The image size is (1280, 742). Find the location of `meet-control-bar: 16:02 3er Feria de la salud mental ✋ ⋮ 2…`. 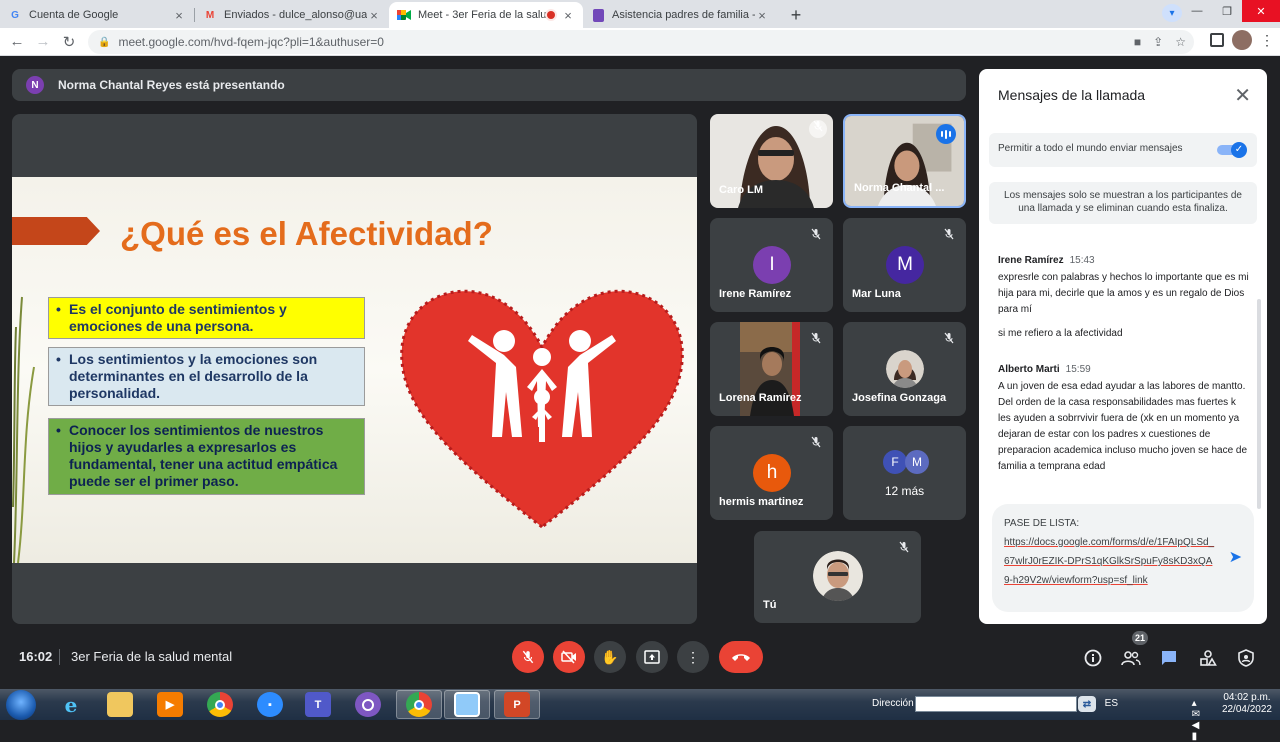

meet-control-bar: 16:02 3er Feria de la salud mental ✋ ⋮ 2… is located at coordinates (640, 657).